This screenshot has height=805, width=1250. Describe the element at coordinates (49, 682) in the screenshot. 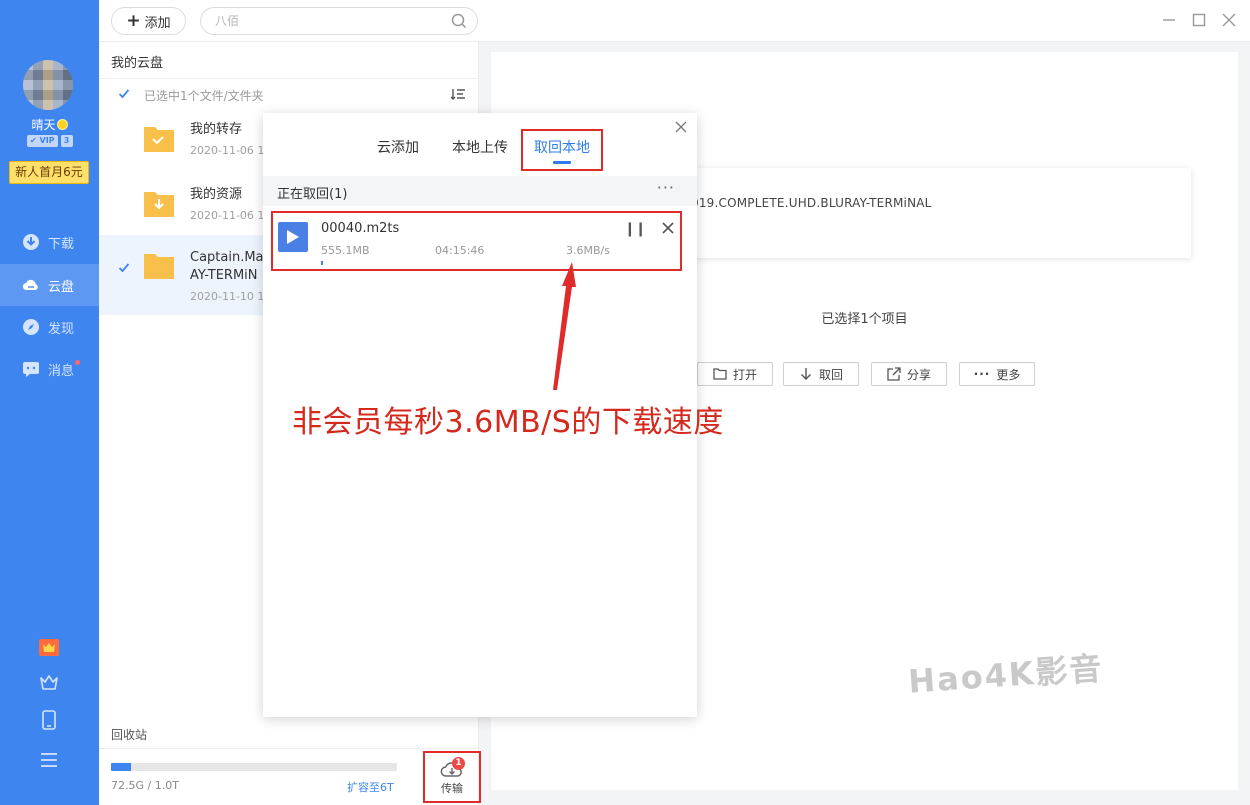

I see `crown-icon` at that location.